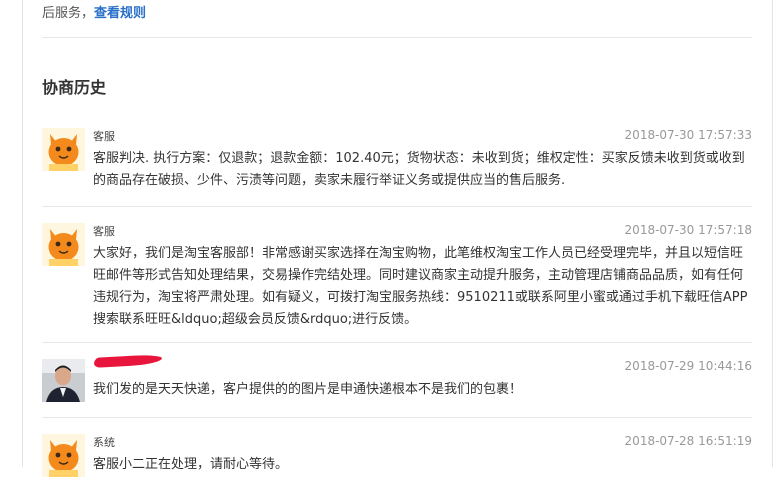  Describe the element at coordinates (68, 13) in the screenshot. I see `service-note-text: 后服务，` at that location.